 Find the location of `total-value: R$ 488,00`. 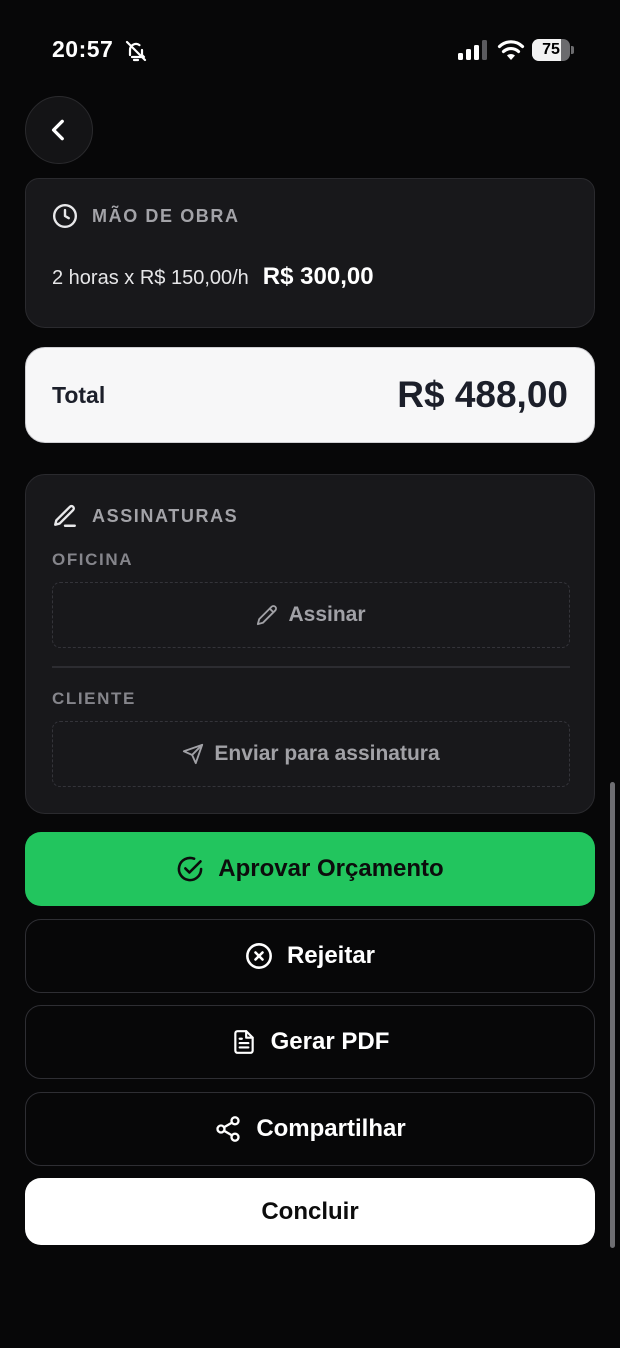

total-value: R$ 488,00 is located at coordinates (482, 394).